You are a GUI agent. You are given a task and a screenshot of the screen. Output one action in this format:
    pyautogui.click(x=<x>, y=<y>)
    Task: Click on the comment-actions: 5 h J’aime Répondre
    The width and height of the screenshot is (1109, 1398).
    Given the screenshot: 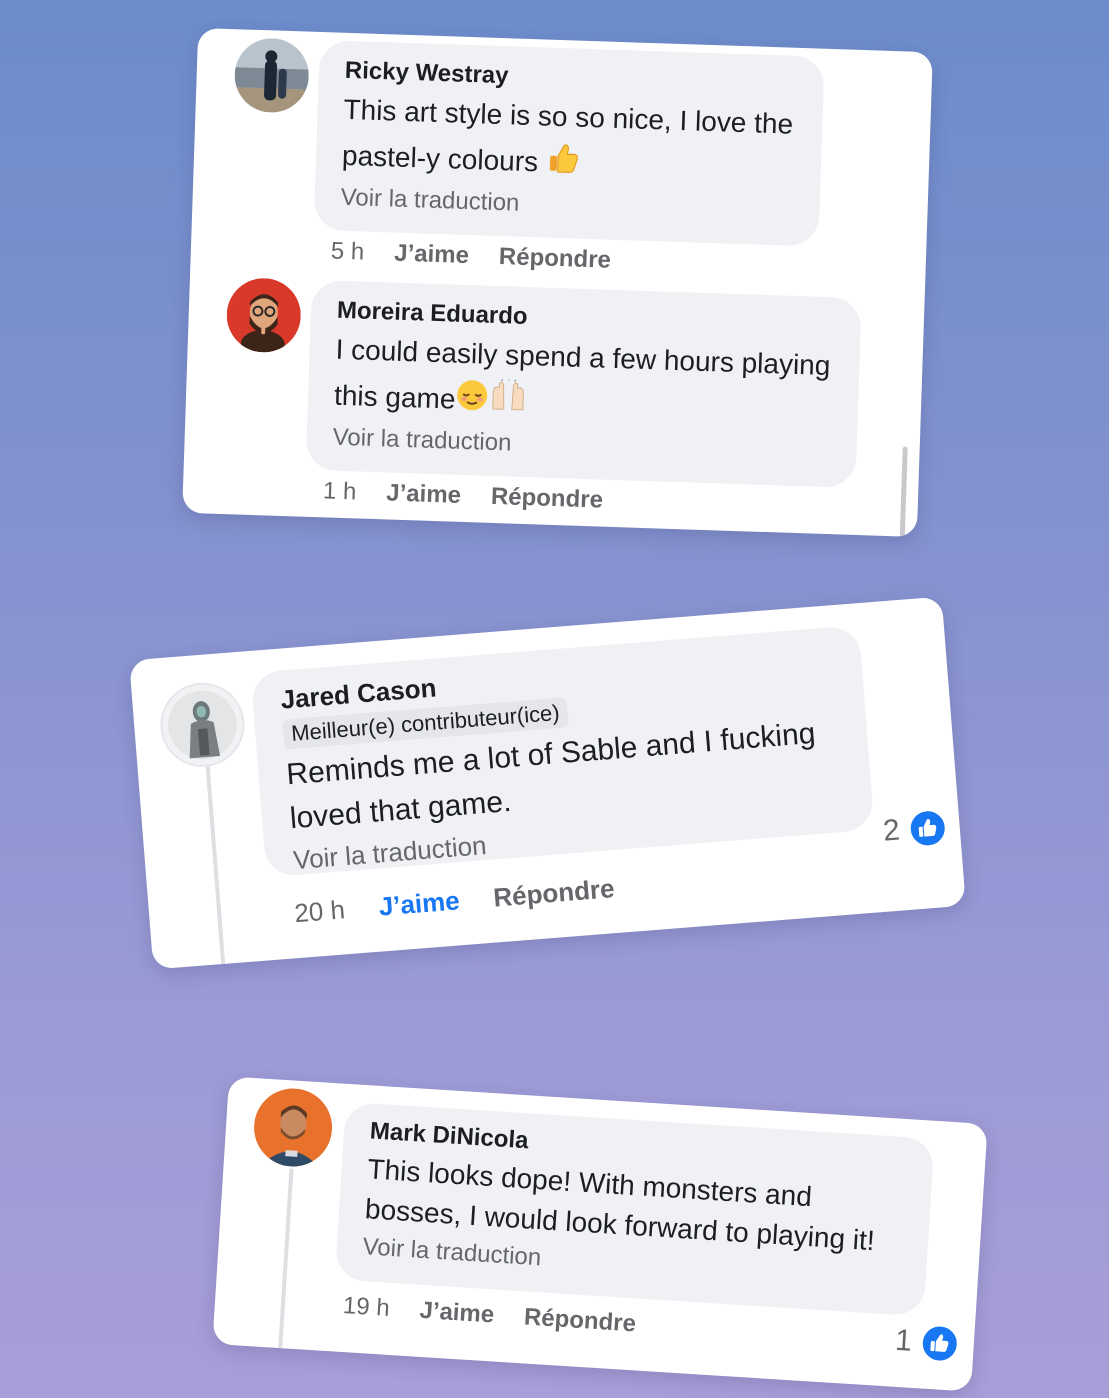 What is the action you would take?
    pyautogui.click(x=470, y=255)
    